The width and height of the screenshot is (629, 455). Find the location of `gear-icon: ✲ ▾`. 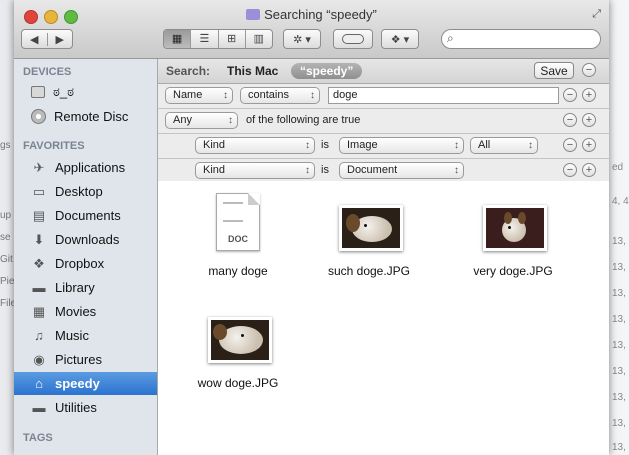

gear-icon: ✲ ▾ is located at coordinates (302, 39).